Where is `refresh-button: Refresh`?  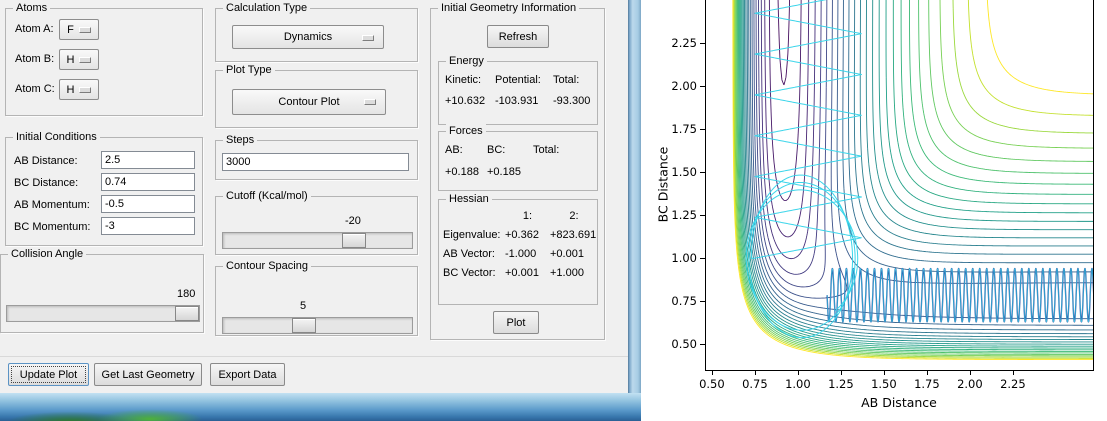 refresh-button: Refresh is located at coordinates (518, 36).